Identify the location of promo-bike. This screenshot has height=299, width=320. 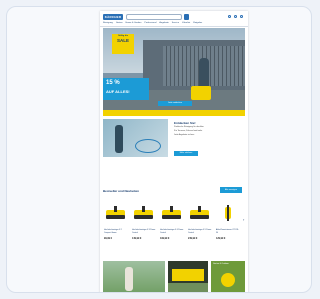
(148, 146).